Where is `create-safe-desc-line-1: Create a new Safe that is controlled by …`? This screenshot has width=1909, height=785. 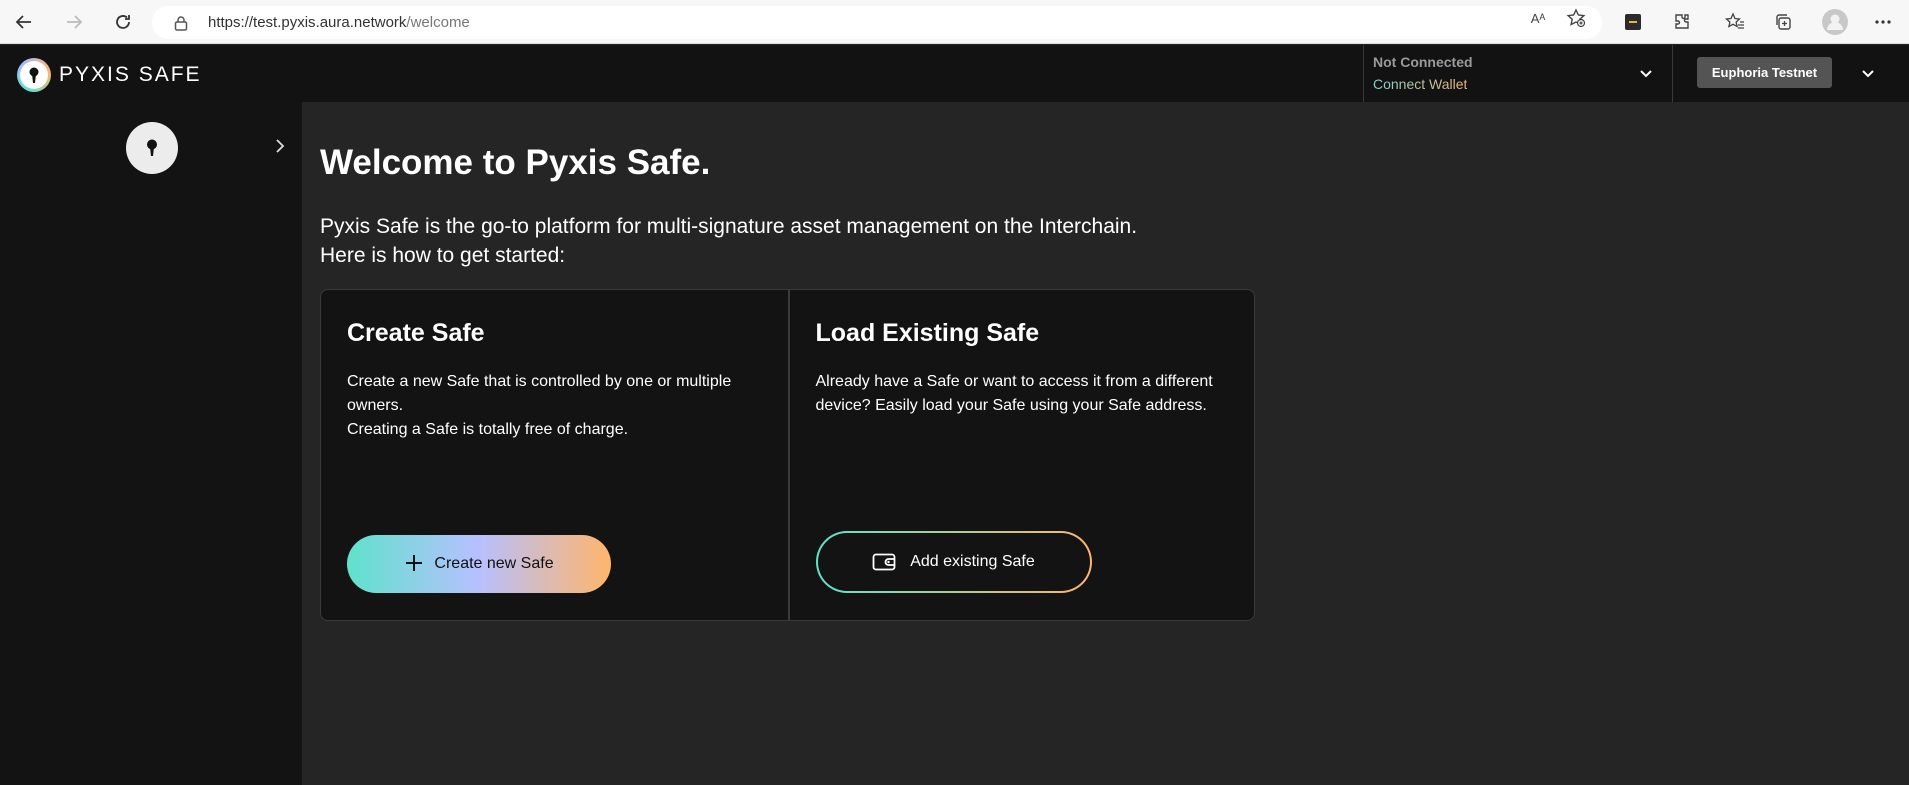 create-safe-desc-line-1: Create a new Safe that is controlled by … is located at coordinates (539, 393).